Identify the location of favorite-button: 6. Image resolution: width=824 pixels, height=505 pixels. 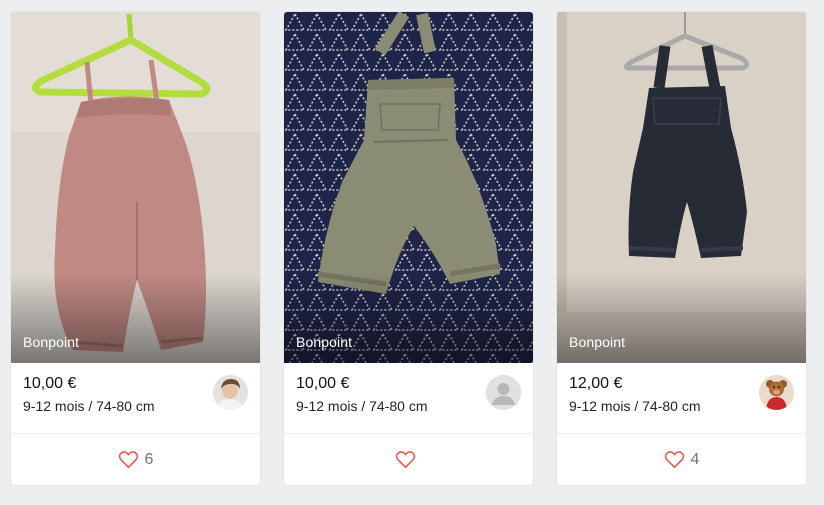
(135, 459).